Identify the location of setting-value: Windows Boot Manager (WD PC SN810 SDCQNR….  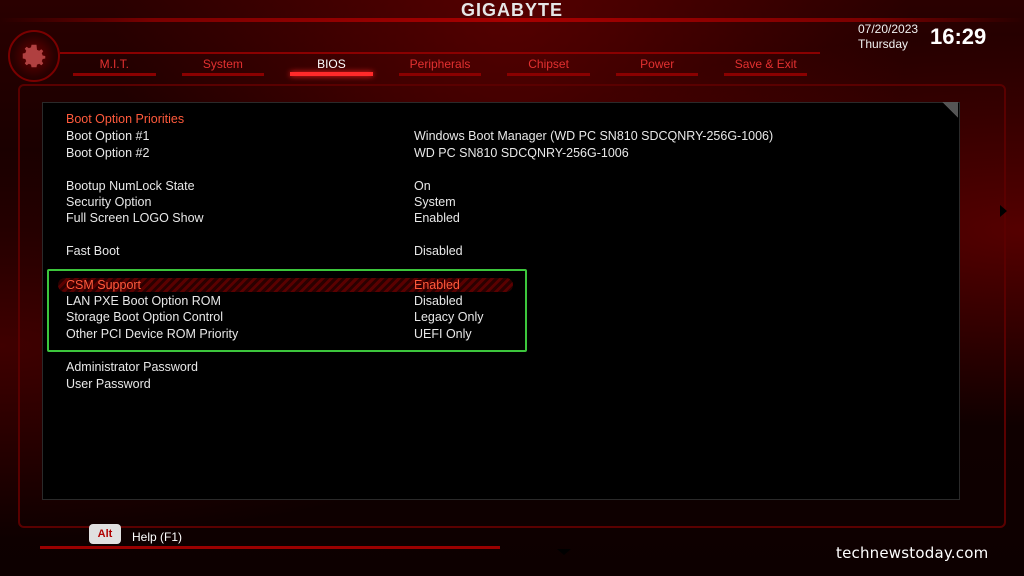
(593, 136).